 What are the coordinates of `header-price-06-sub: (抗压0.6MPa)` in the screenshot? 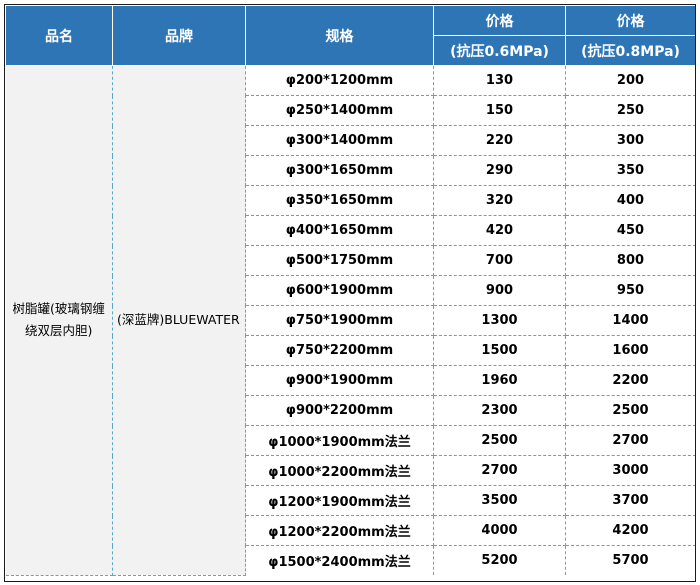 It's located at (499, 50).